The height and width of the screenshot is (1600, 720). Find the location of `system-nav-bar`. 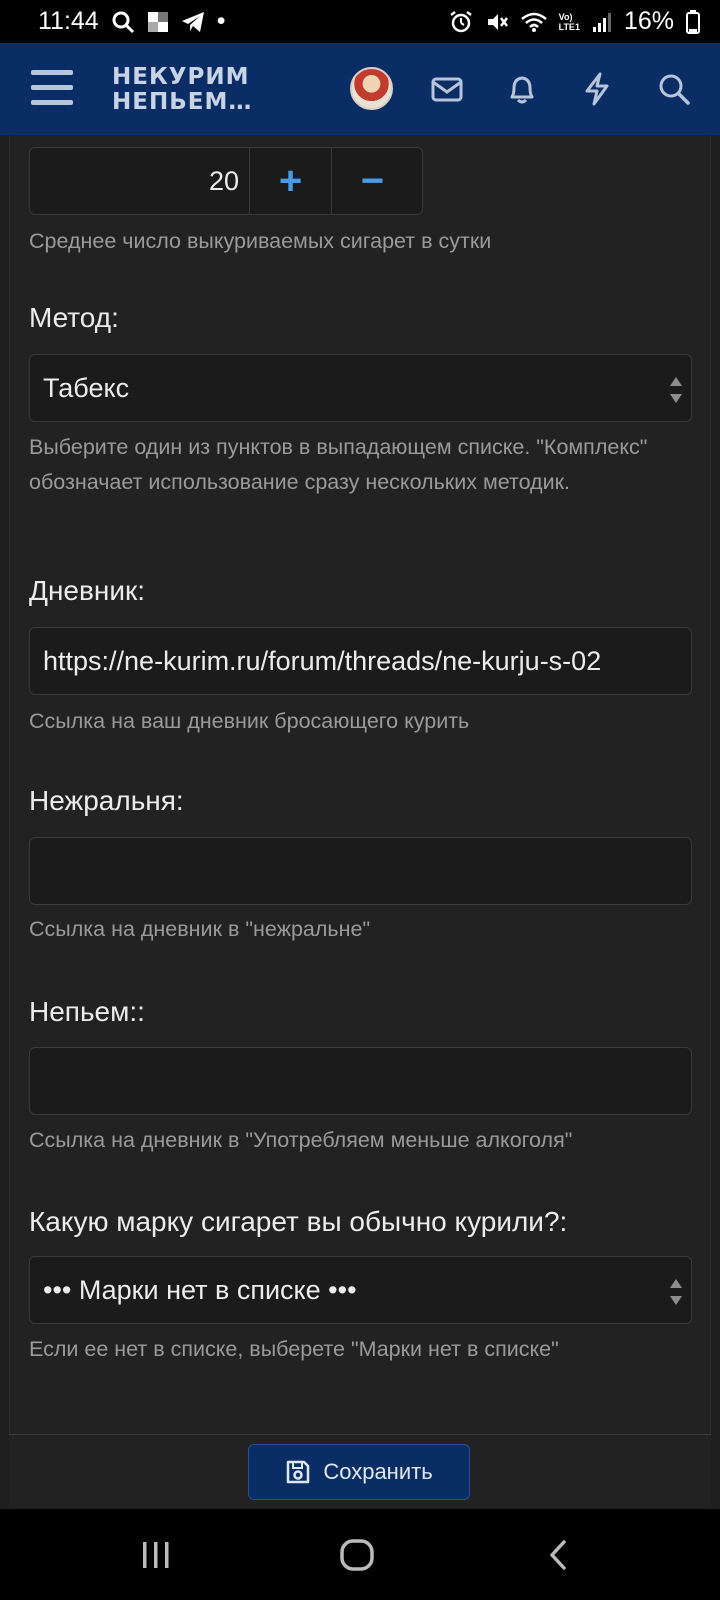

system-nav-bar is located at coordinates (360, 1554).